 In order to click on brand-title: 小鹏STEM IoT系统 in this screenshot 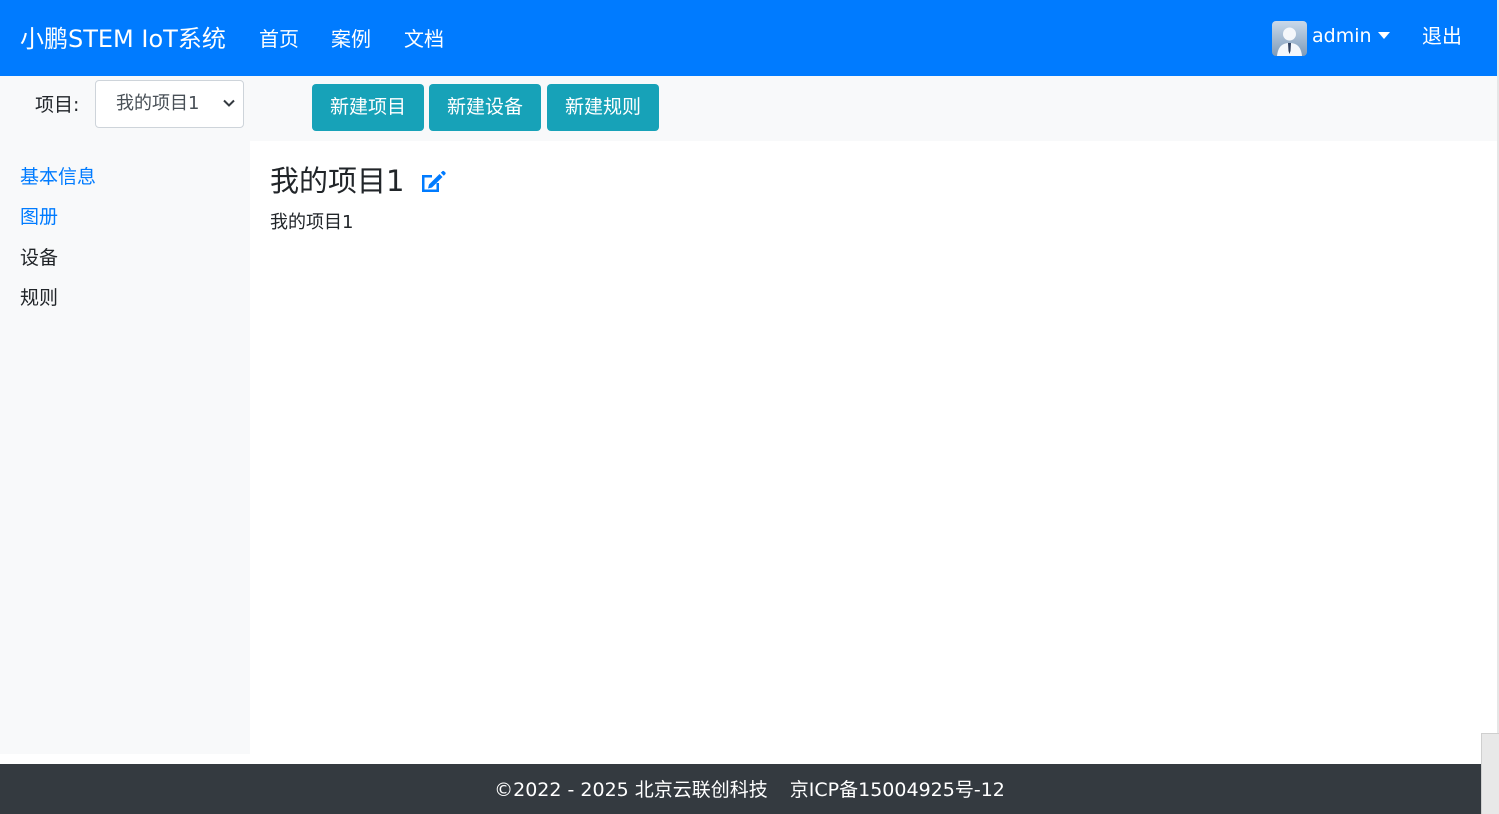, I will do `click(123, 39)`.